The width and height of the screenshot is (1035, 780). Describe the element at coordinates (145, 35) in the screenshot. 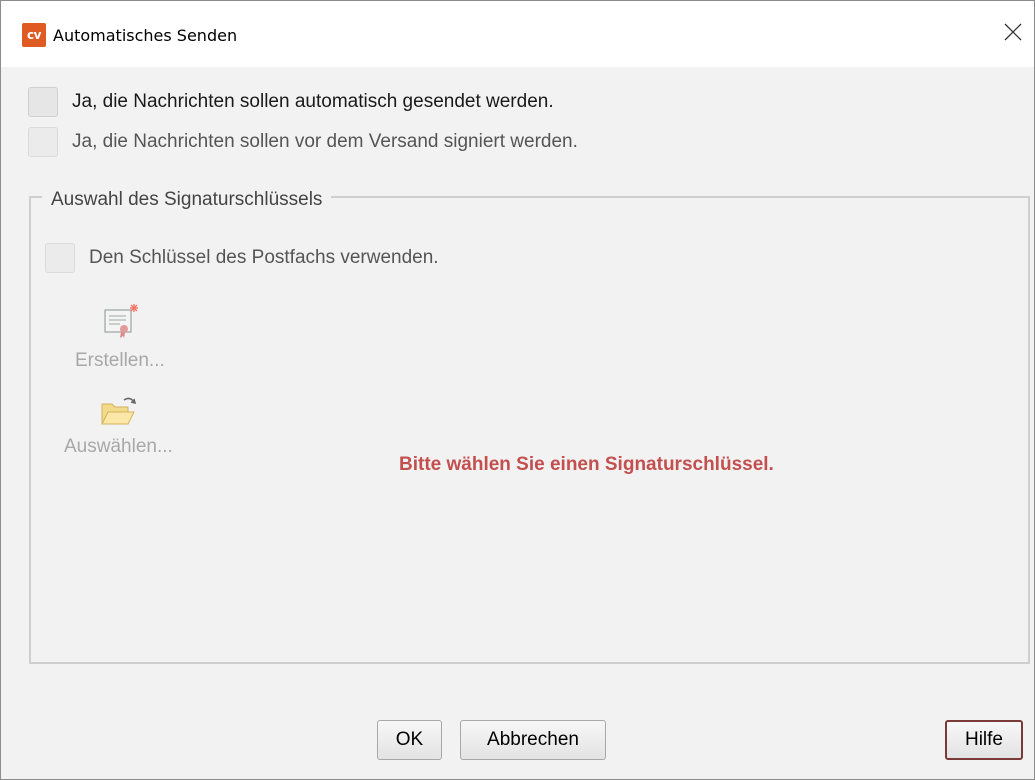

I see `window-title: Automatisches Senden` at that location.